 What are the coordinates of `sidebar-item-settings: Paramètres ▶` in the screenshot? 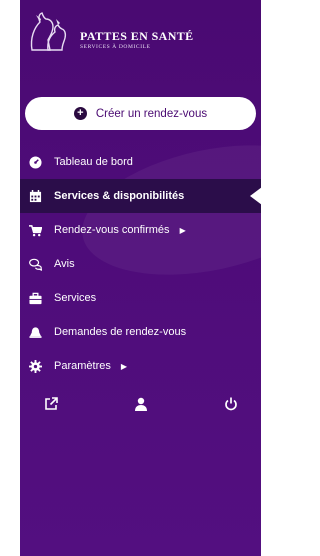 It's located at (140, 366).